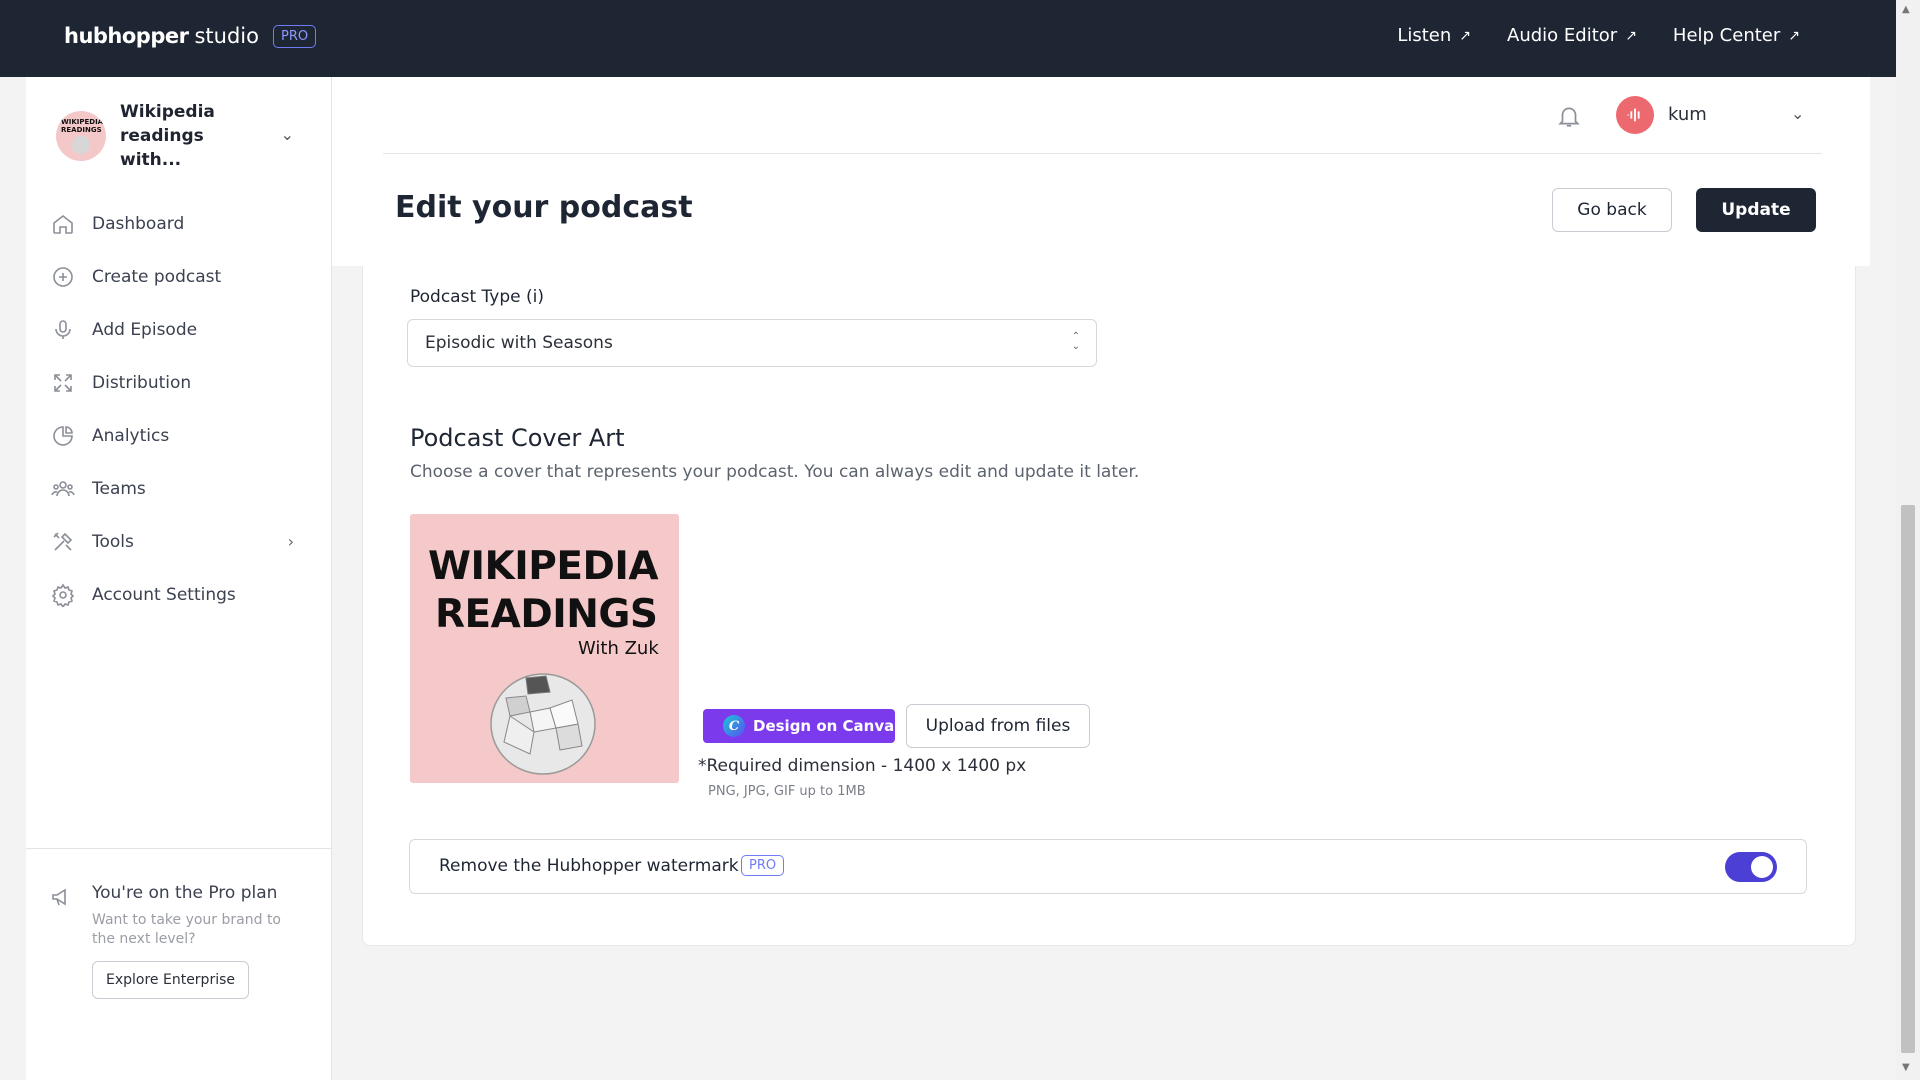 This screenshot has height=1080, width=1920. I want to click on home-icon, so click(63, 224).